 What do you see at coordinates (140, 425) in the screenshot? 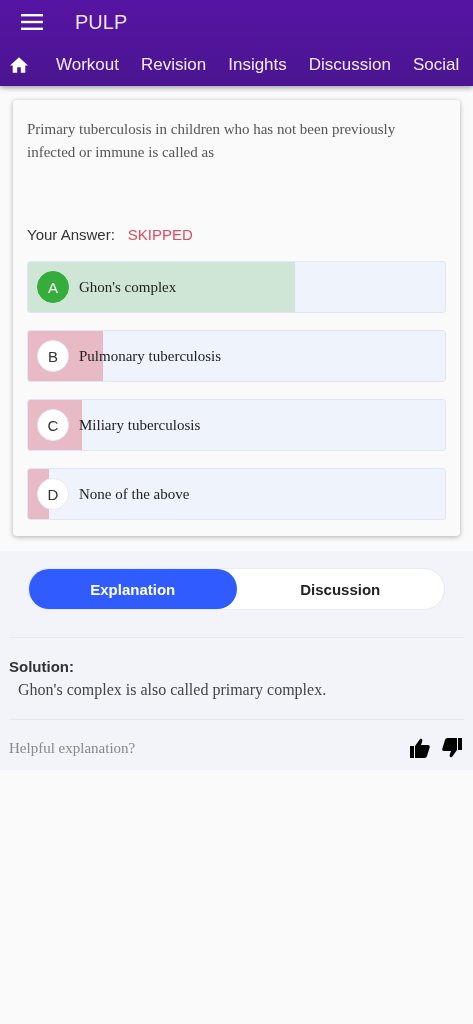
I see `option-text: Miliary tuberculosis` at bounding box center [140, 425].